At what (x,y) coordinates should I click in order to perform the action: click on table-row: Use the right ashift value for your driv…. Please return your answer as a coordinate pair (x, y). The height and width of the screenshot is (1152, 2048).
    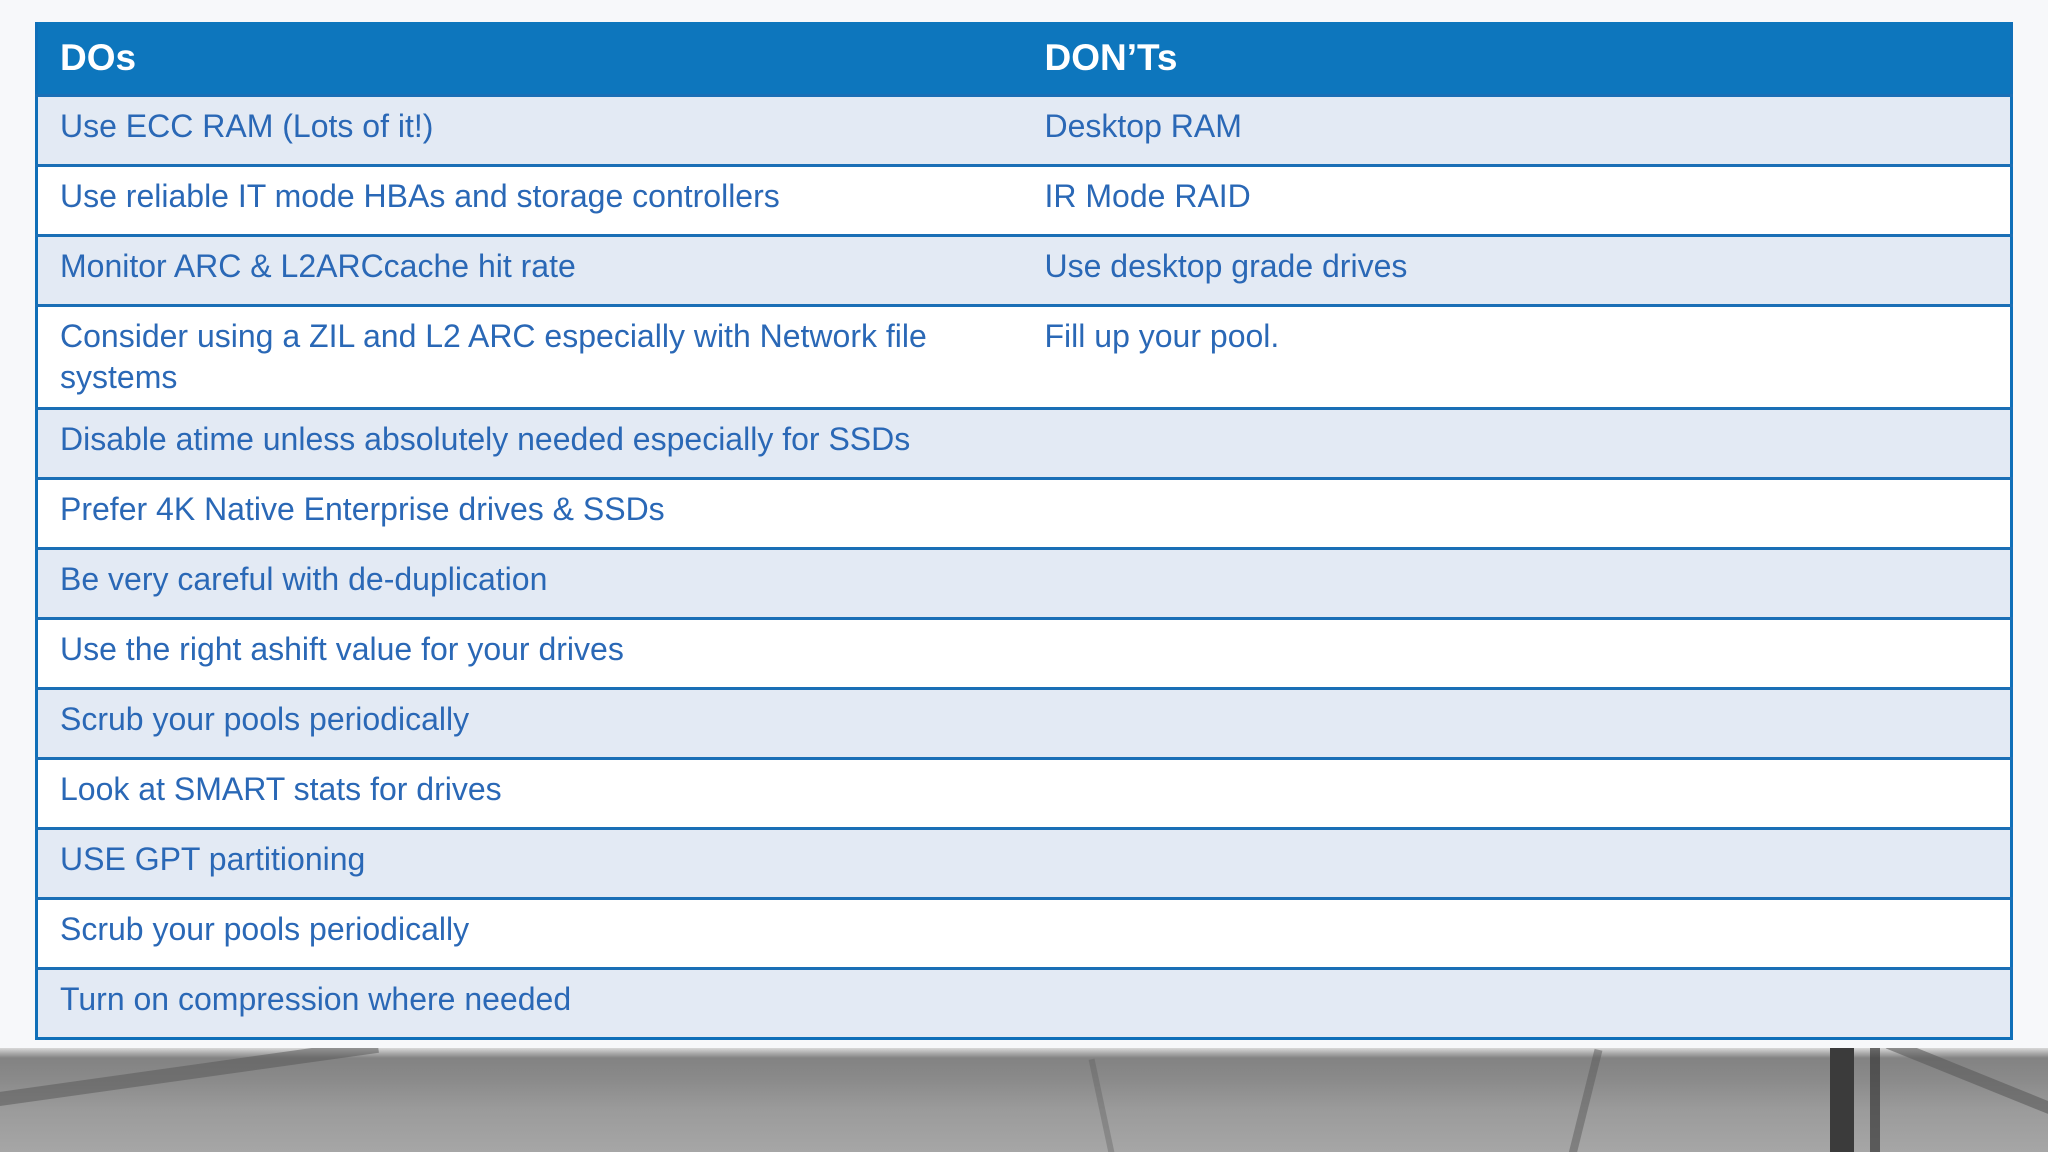
    Looking at the image, I should click on (1024, 652).